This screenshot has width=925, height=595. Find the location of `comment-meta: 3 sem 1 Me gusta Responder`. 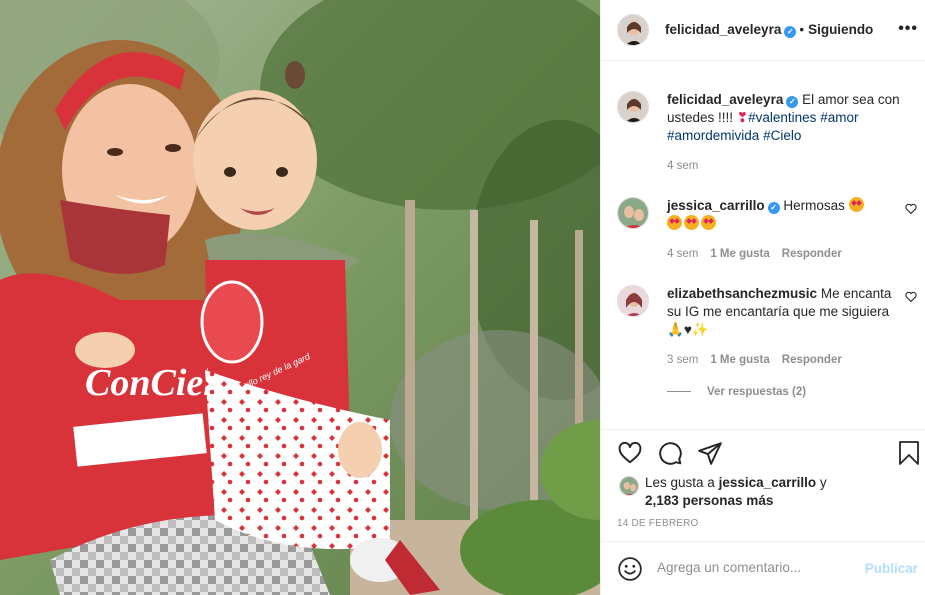

comment-meta: 3 sem 1 Me gusta Responder is located at coordinates (754, 360).